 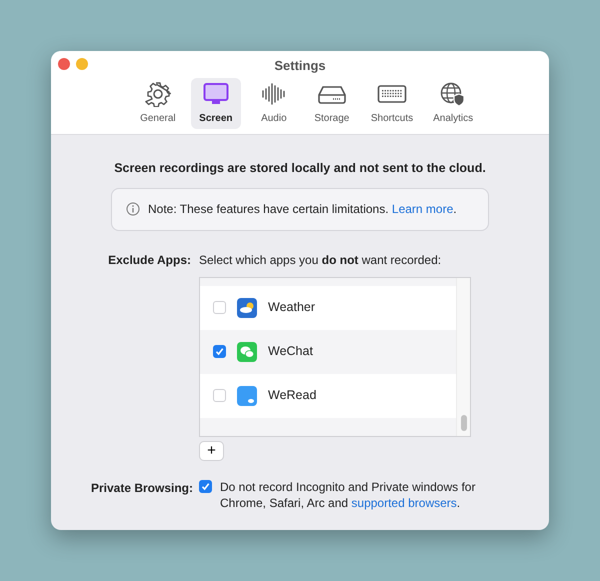 I want to click on learn-more-link: Learn more, so click(x=423, y=209).